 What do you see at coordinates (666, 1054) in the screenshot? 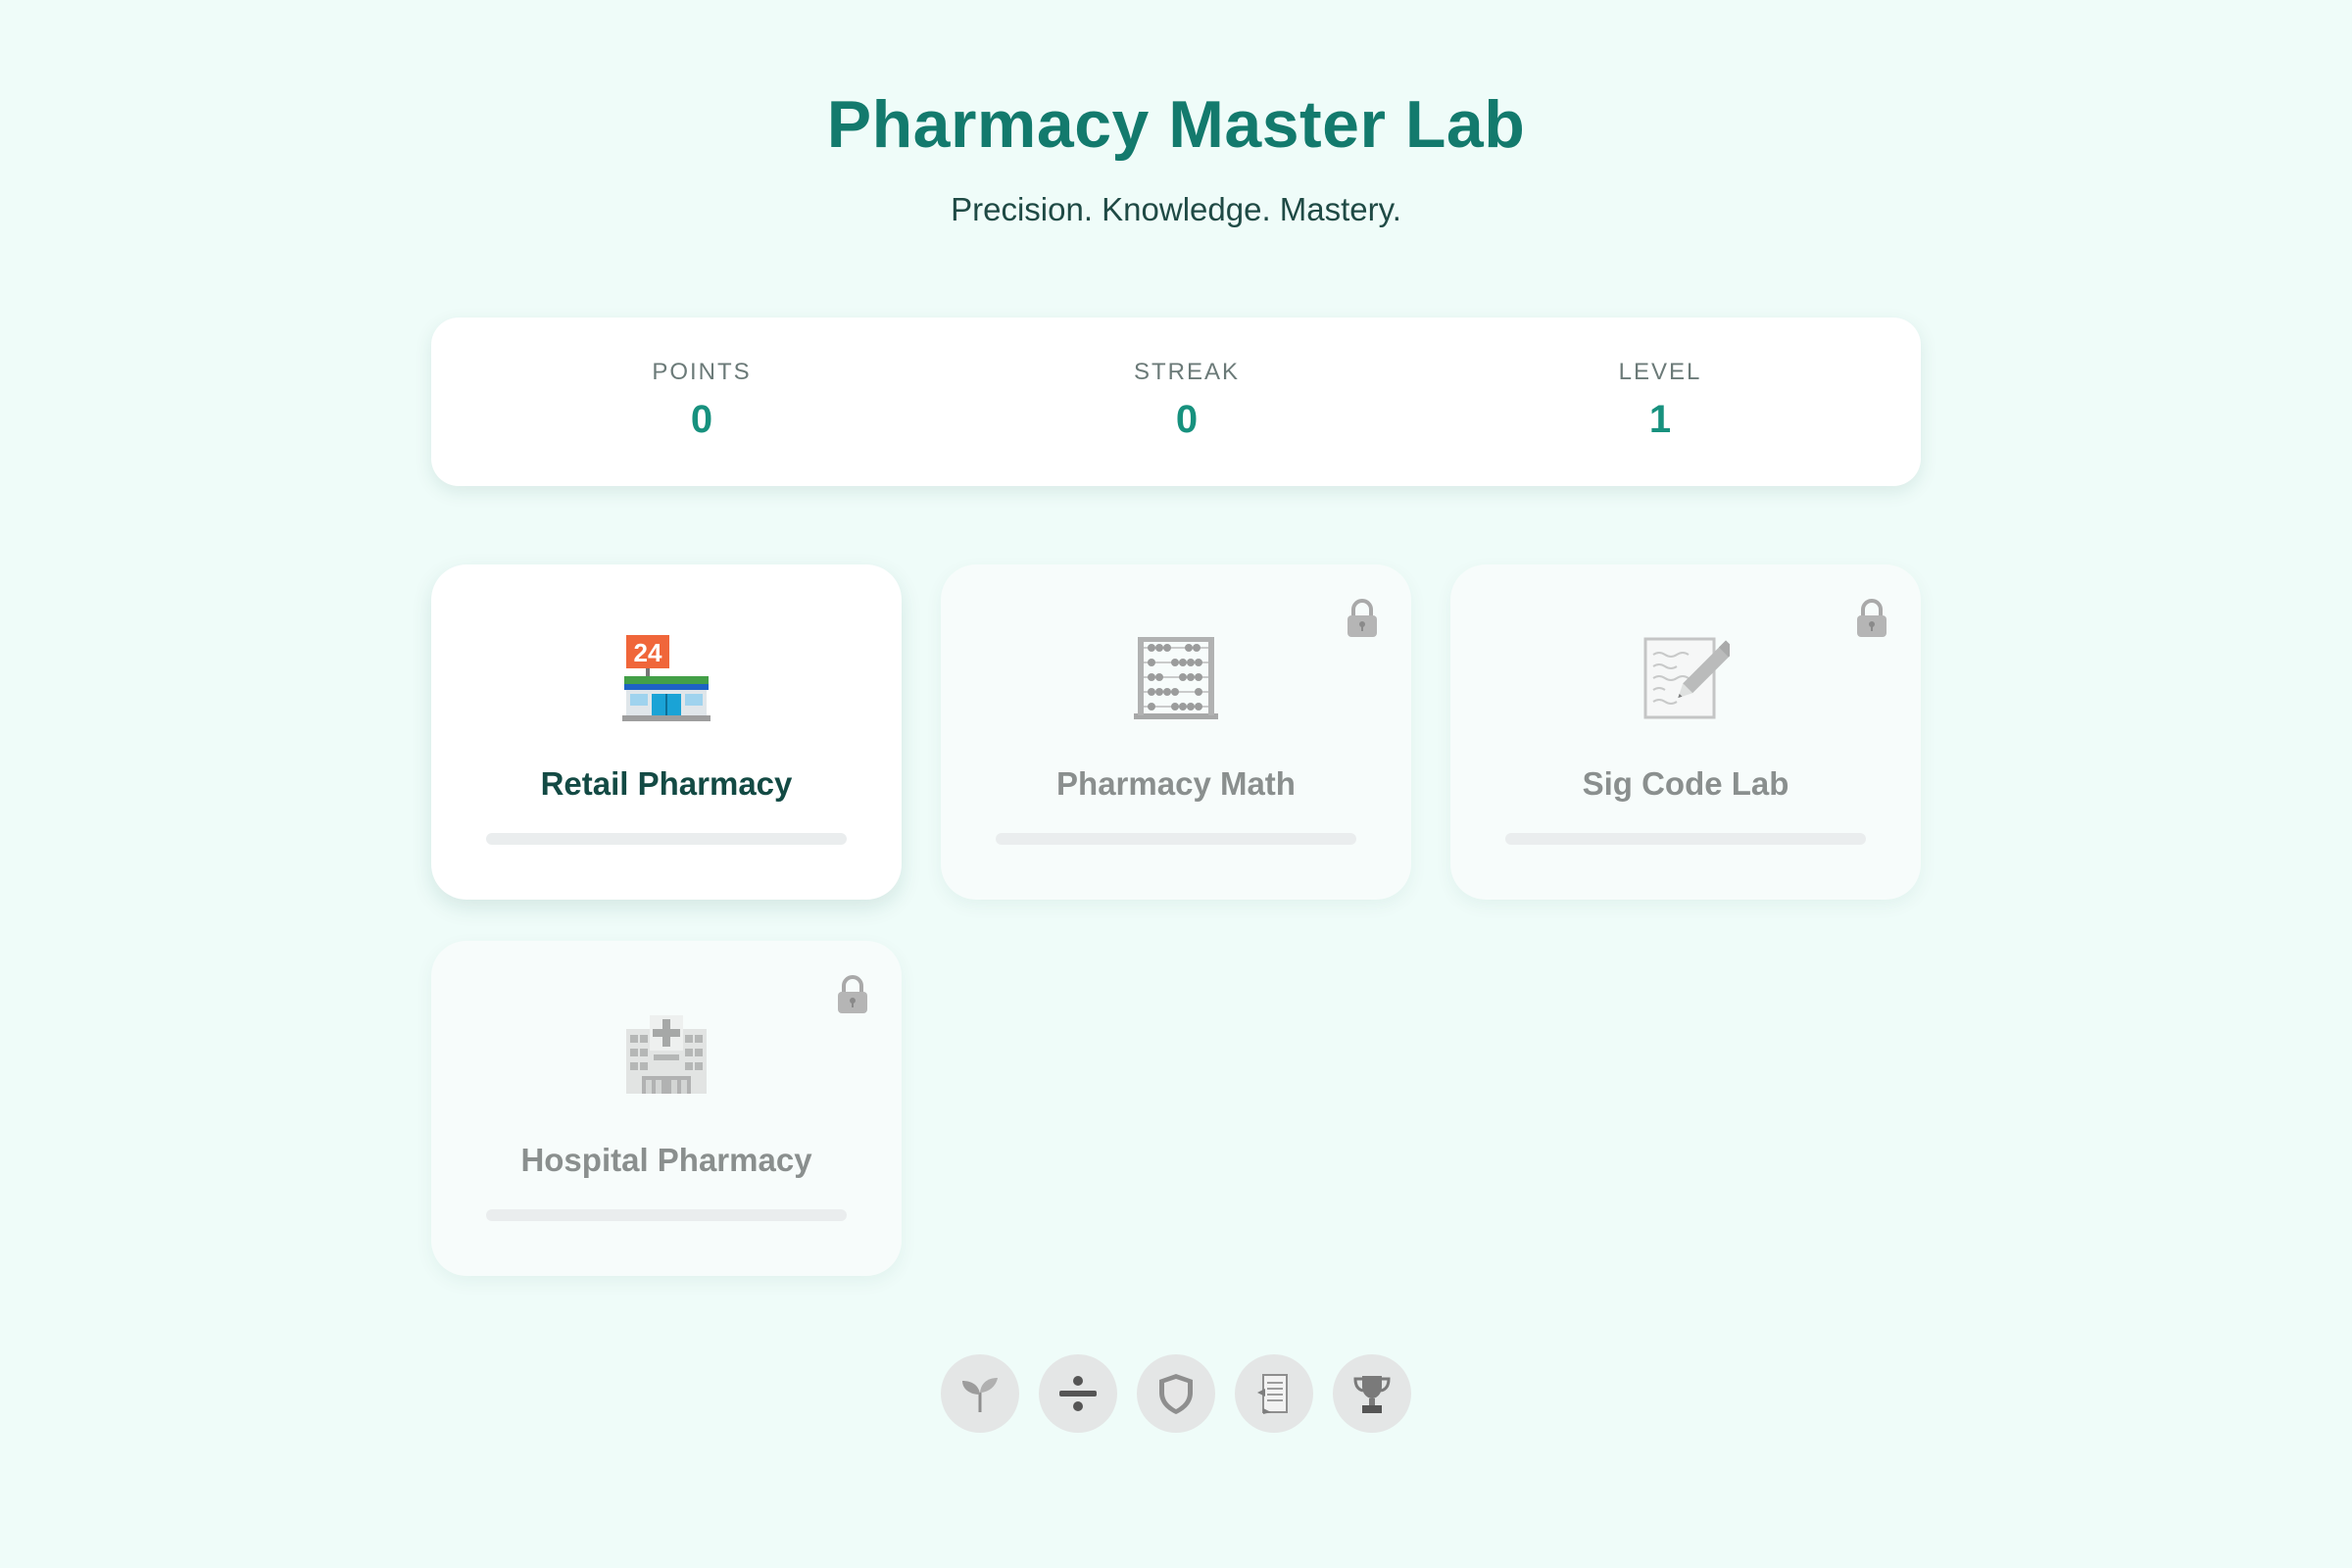
I see `hospital-icon` at bounding box center [666, 1054].